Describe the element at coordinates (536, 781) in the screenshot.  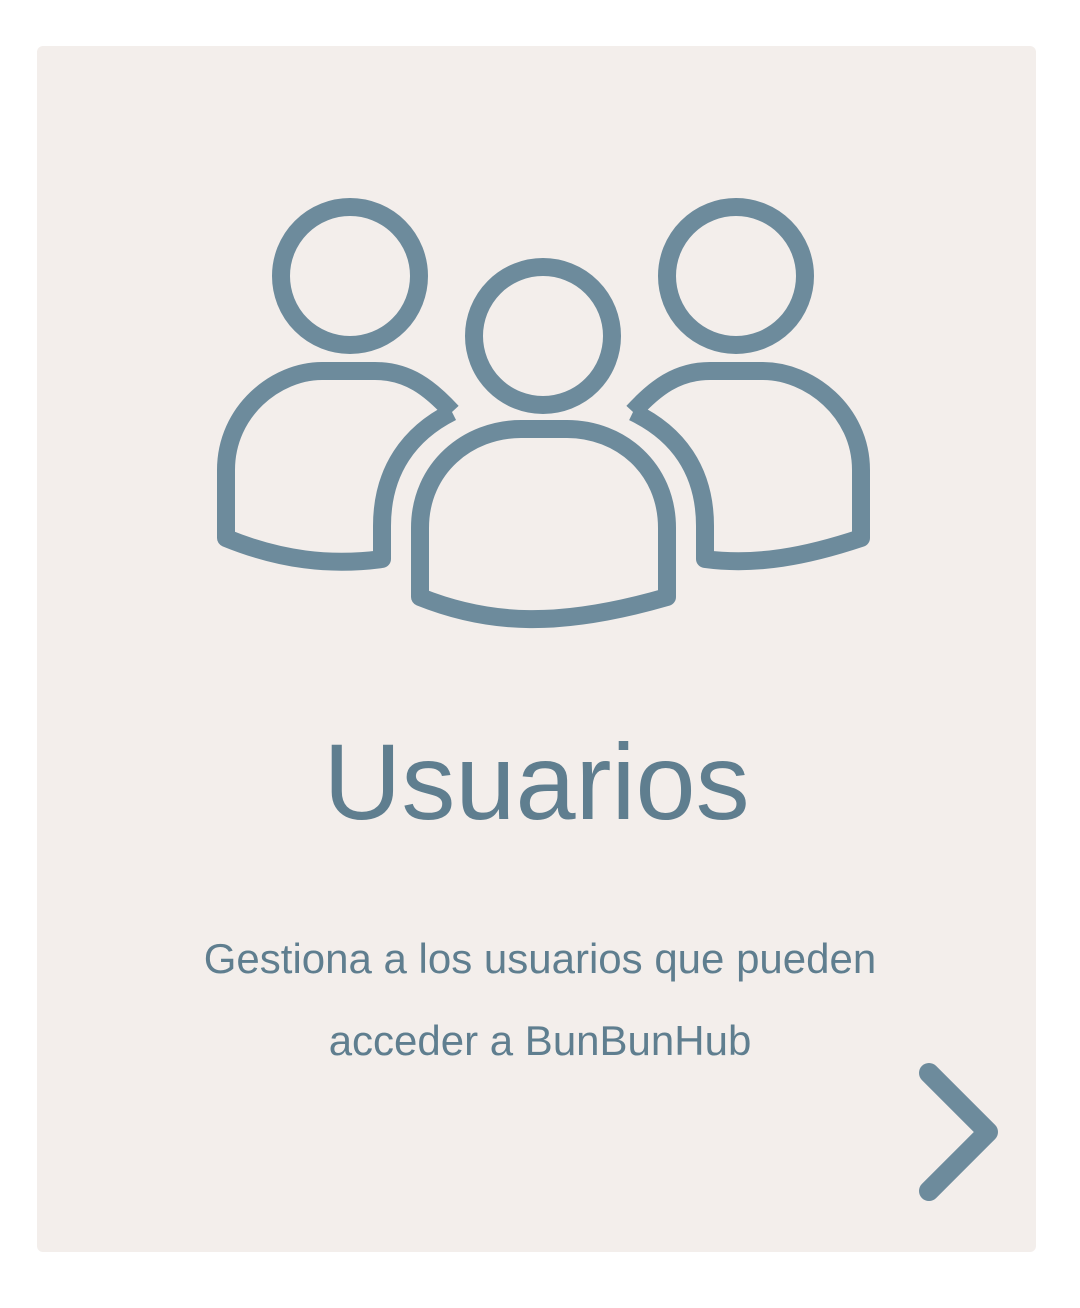
I see `card-title: Usuarios` at that location.